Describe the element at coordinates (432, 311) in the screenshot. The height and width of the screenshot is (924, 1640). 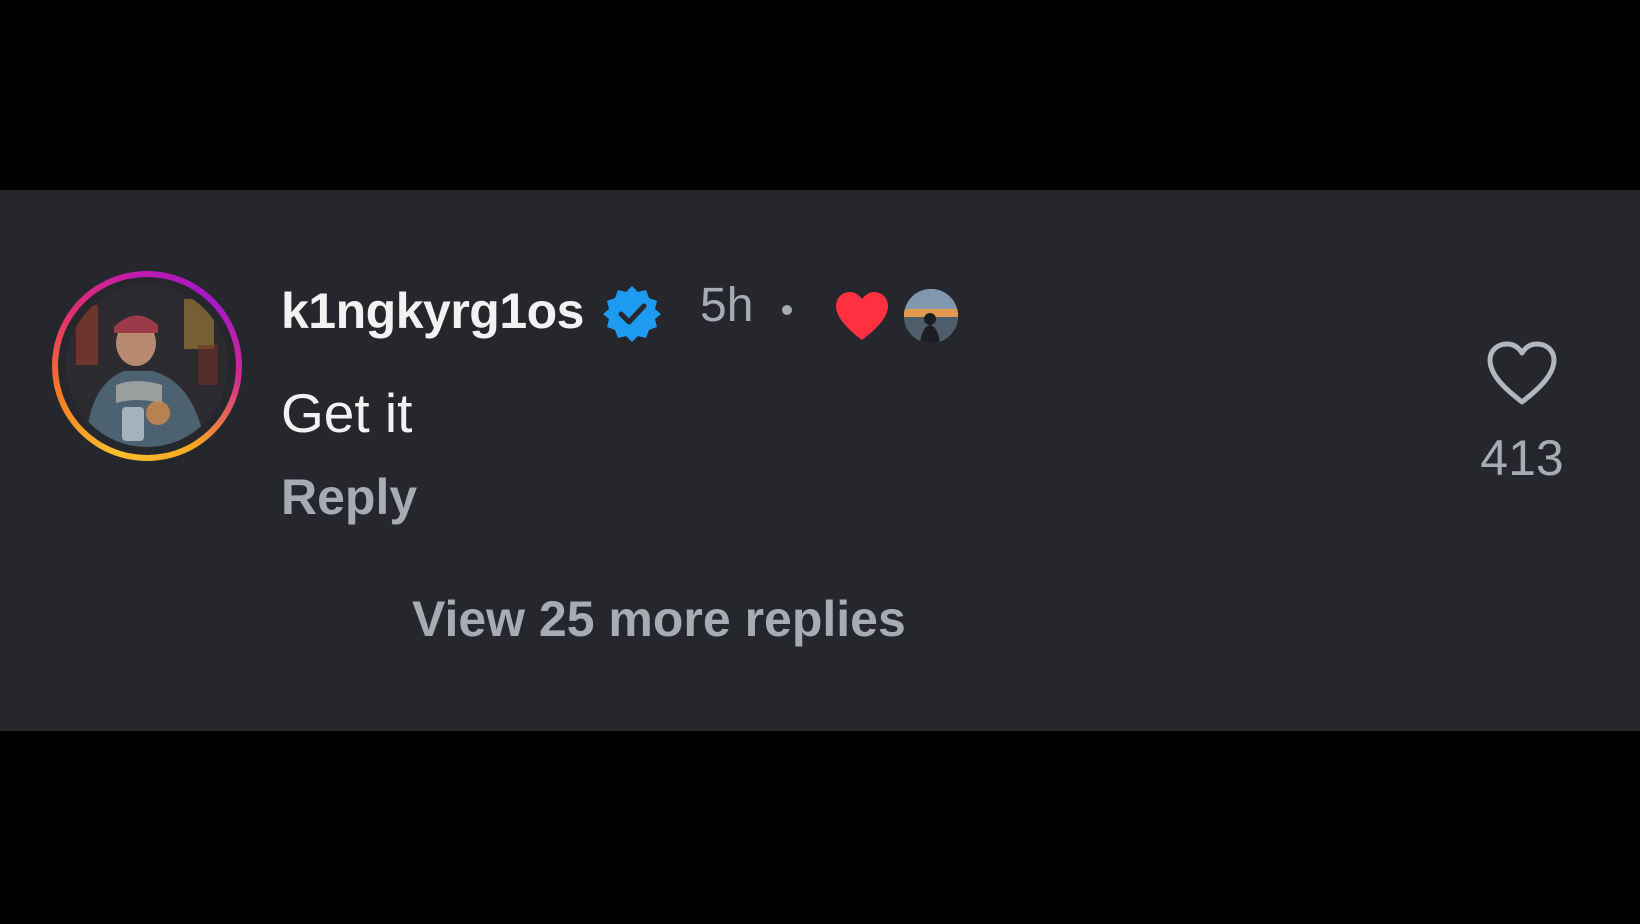
I see `comment-username: k1ngkyrg1os` at that location.